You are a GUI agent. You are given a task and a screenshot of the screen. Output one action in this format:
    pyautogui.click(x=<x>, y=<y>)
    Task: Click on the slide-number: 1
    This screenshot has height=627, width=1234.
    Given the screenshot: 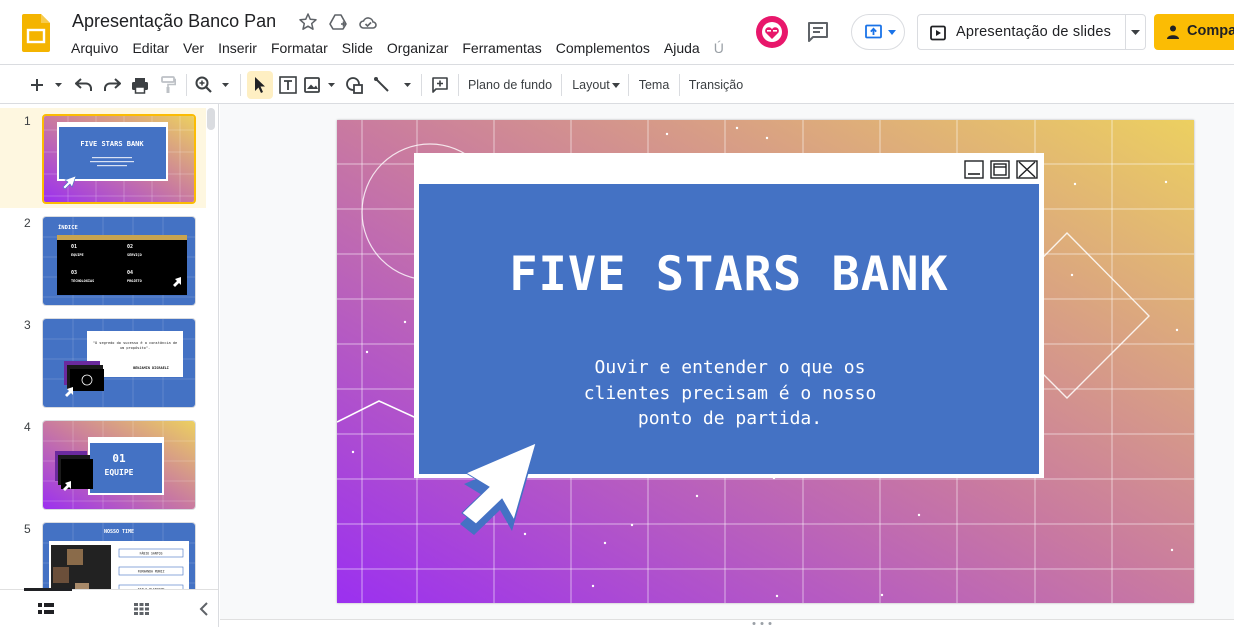 What is the action you would take?
    pyautogui.click(x=27, y=121)
    